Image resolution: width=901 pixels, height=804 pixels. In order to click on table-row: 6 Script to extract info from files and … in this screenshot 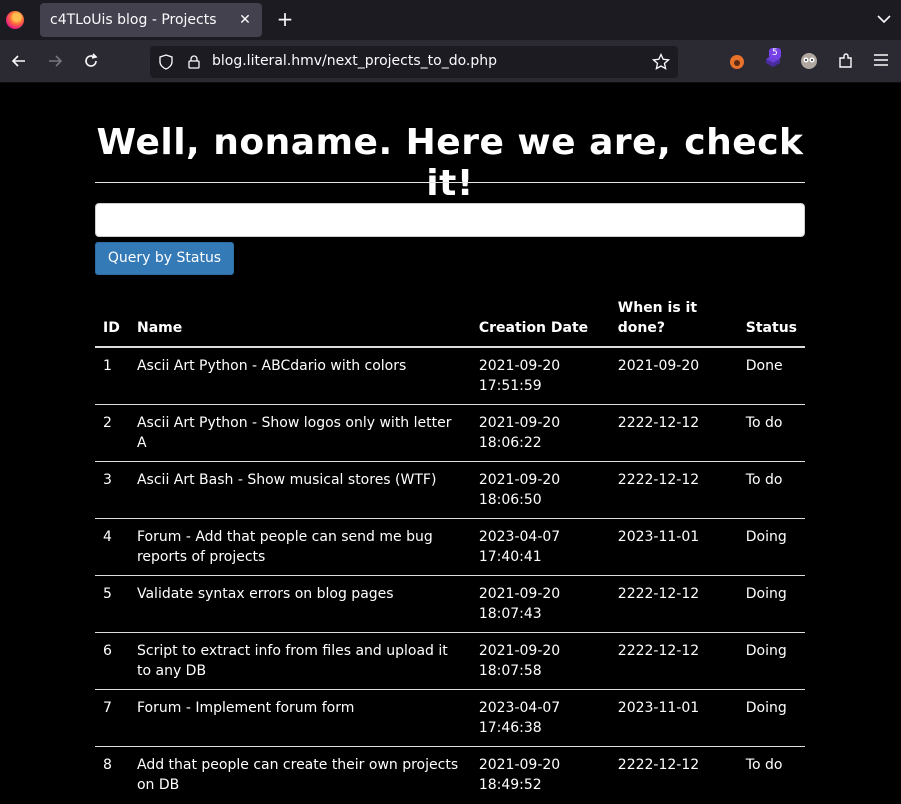, I will do `click(450, 661)`.